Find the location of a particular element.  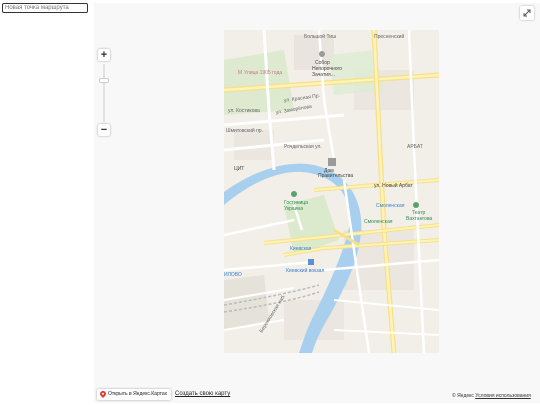

open-in-yandex-maps-label: Открыть в Яндекс.Картах is located at coordinates (138, 394).